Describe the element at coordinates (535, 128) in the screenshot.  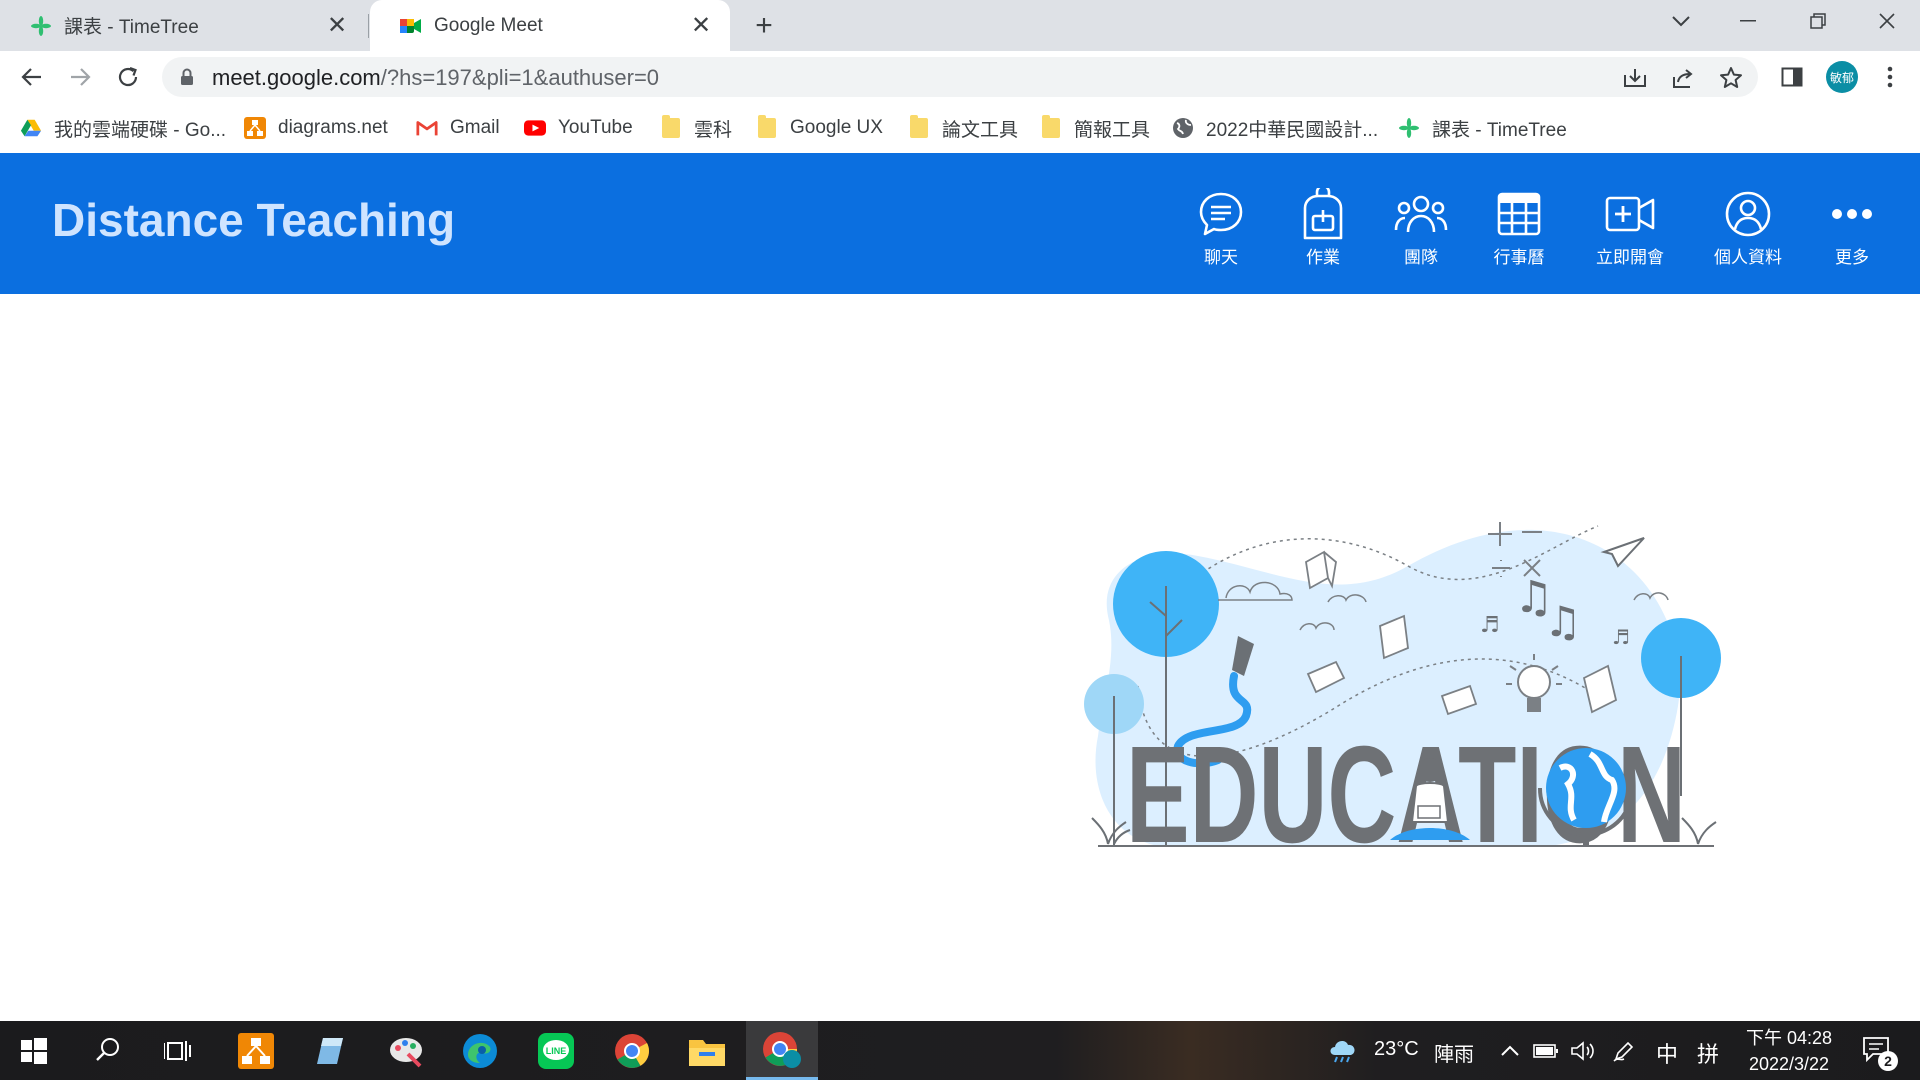
I see `youtube-icon` at that location.